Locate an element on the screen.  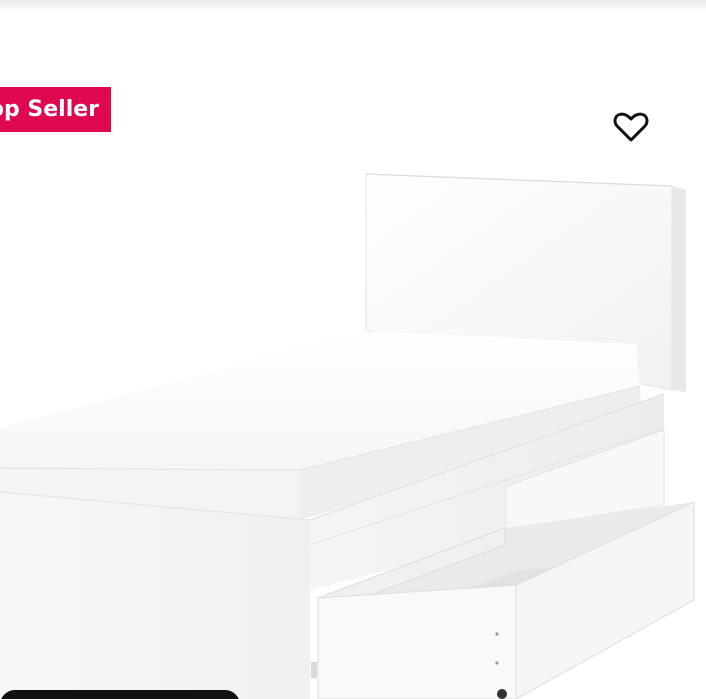
image-control-pill is located at coordinates (120, 694).